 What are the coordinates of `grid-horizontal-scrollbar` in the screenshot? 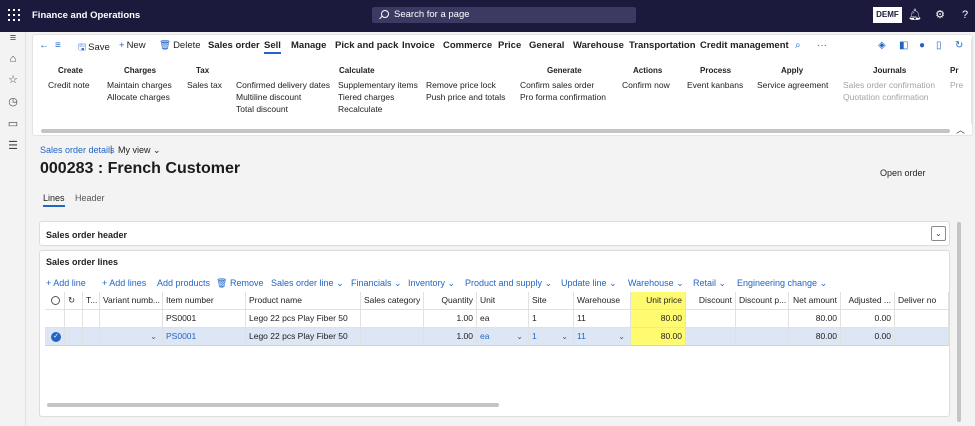 It's located at (273, 405).